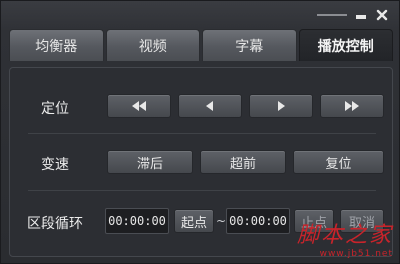 This screenshot has height=264, width=400. What do you see at coordinates (243, 162) in the screenshot?
I see `faster-button: 超前` at bounding box center [243, 162].